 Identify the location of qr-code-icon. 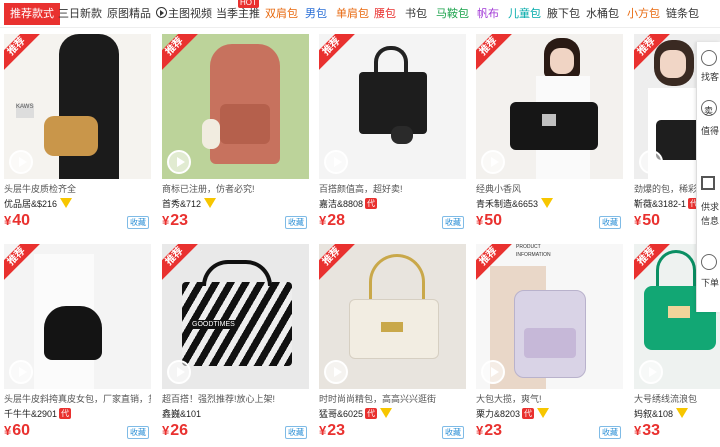
(708, 183).